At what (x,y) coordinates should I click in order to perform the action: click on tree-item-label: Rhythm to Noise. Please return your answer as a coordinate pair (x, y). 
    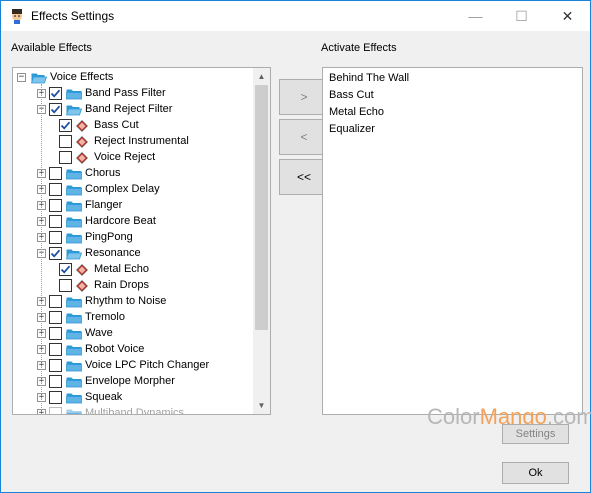
    Looking at the image, I should click on (126, 301).